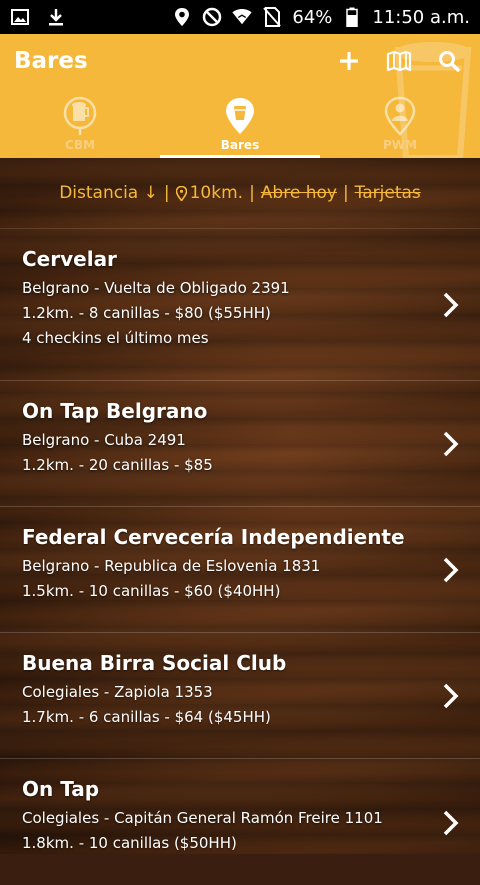 Image resolution: width=480 pixels, height=885 pixels. What do you see at coordinates (61, 789) in the screenshot?
I see `bar-name: On Tap` at bounding box center [61, 789].